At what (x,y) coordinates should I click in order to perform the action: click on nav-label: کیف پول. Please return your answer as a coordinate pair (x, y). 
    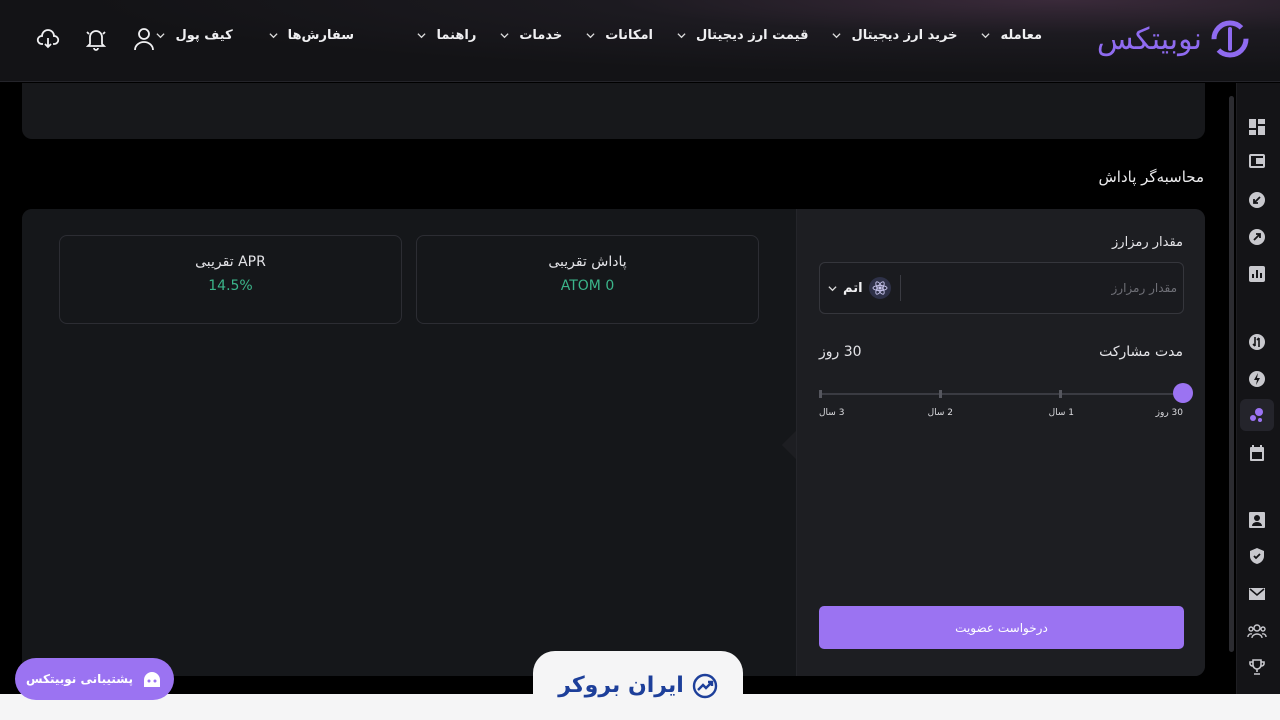
    Looking at the image, I should click on (204, 35).